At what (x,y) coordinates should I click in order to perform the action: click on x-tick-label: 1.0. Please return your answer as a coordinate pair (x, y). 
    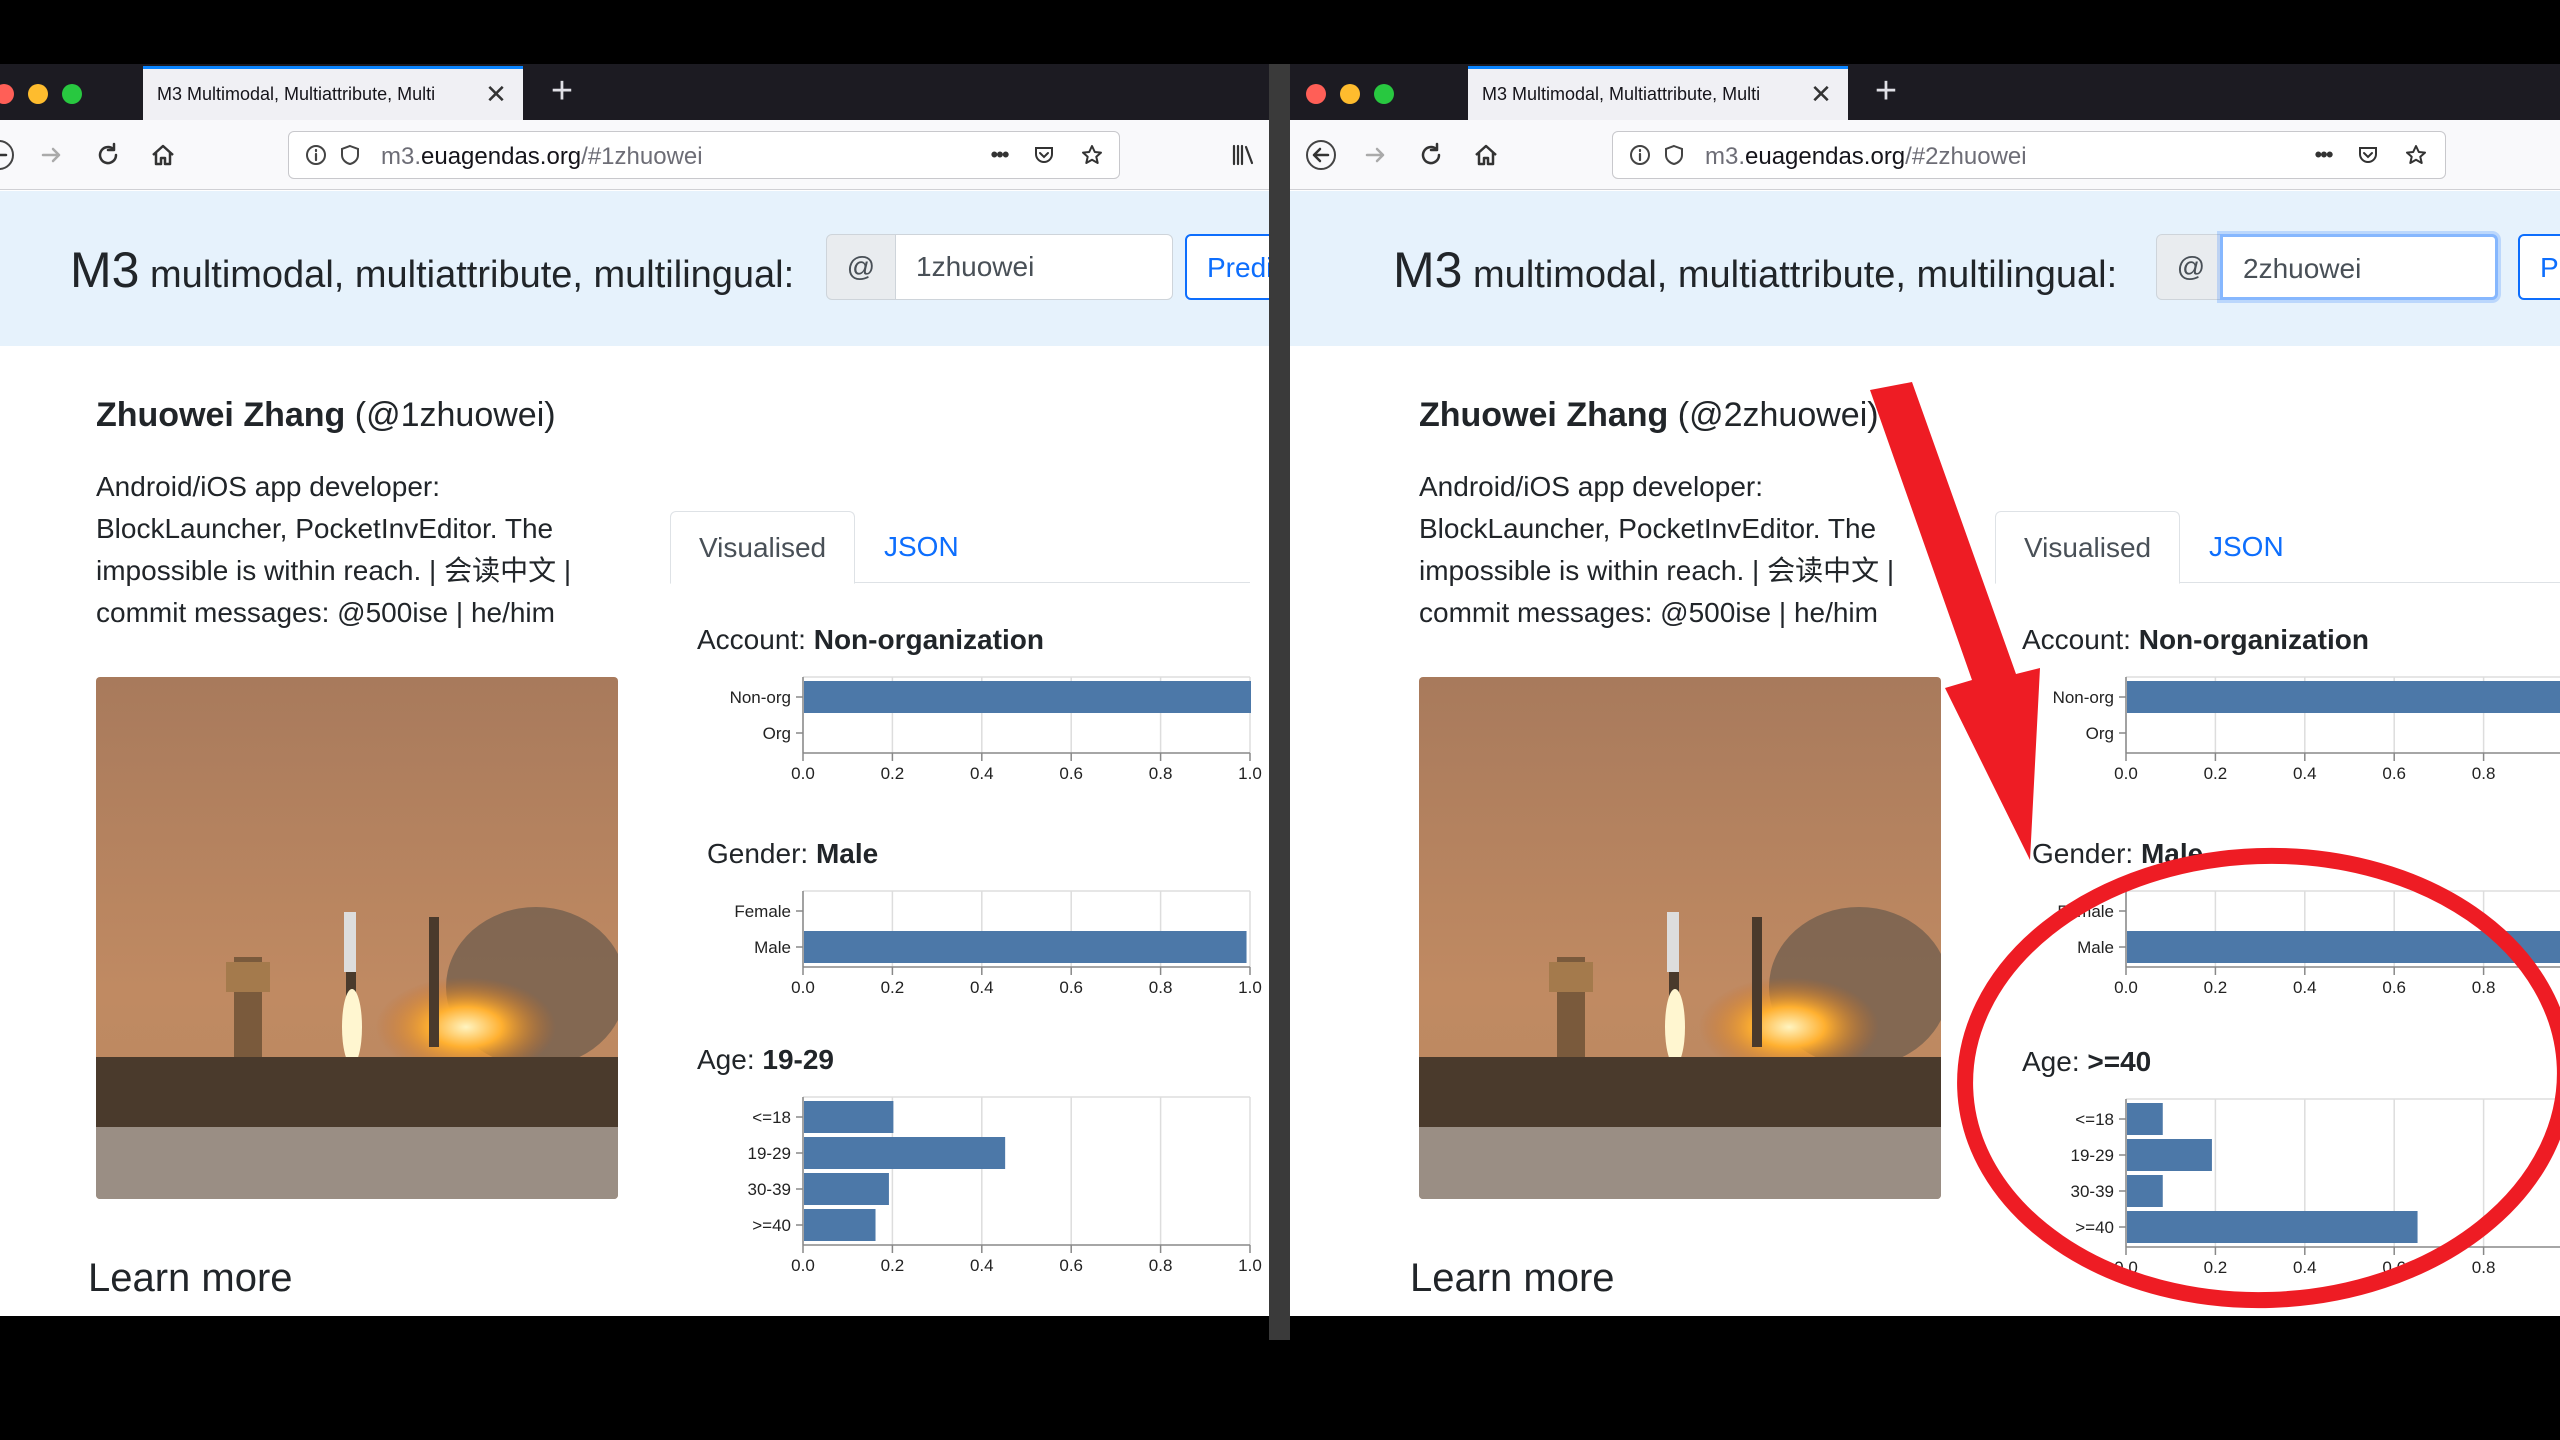
    Looking at the image, I should click on (1250, 987).